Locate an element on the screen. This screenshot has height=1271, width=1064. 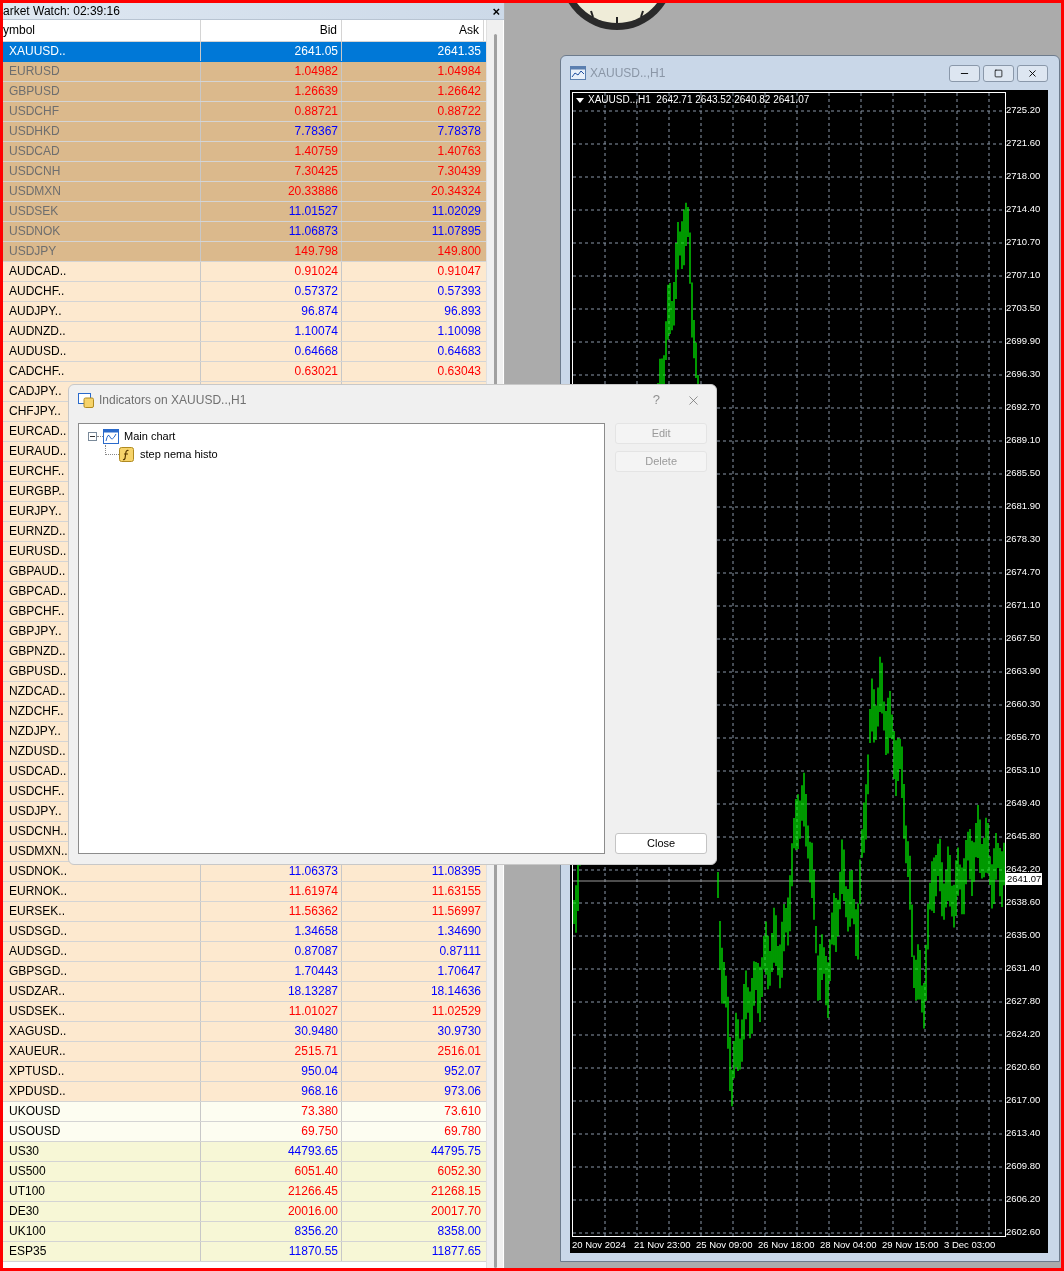
ask-cell-text: 973.06 is located at coordinates (463, 1091).